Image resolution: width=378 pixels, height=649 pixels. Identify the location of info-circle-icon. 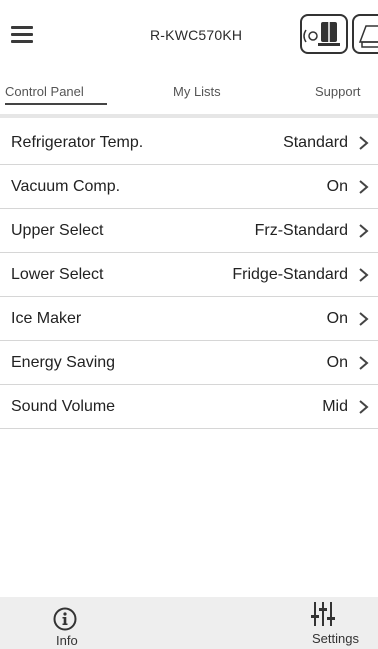
(65, 619).